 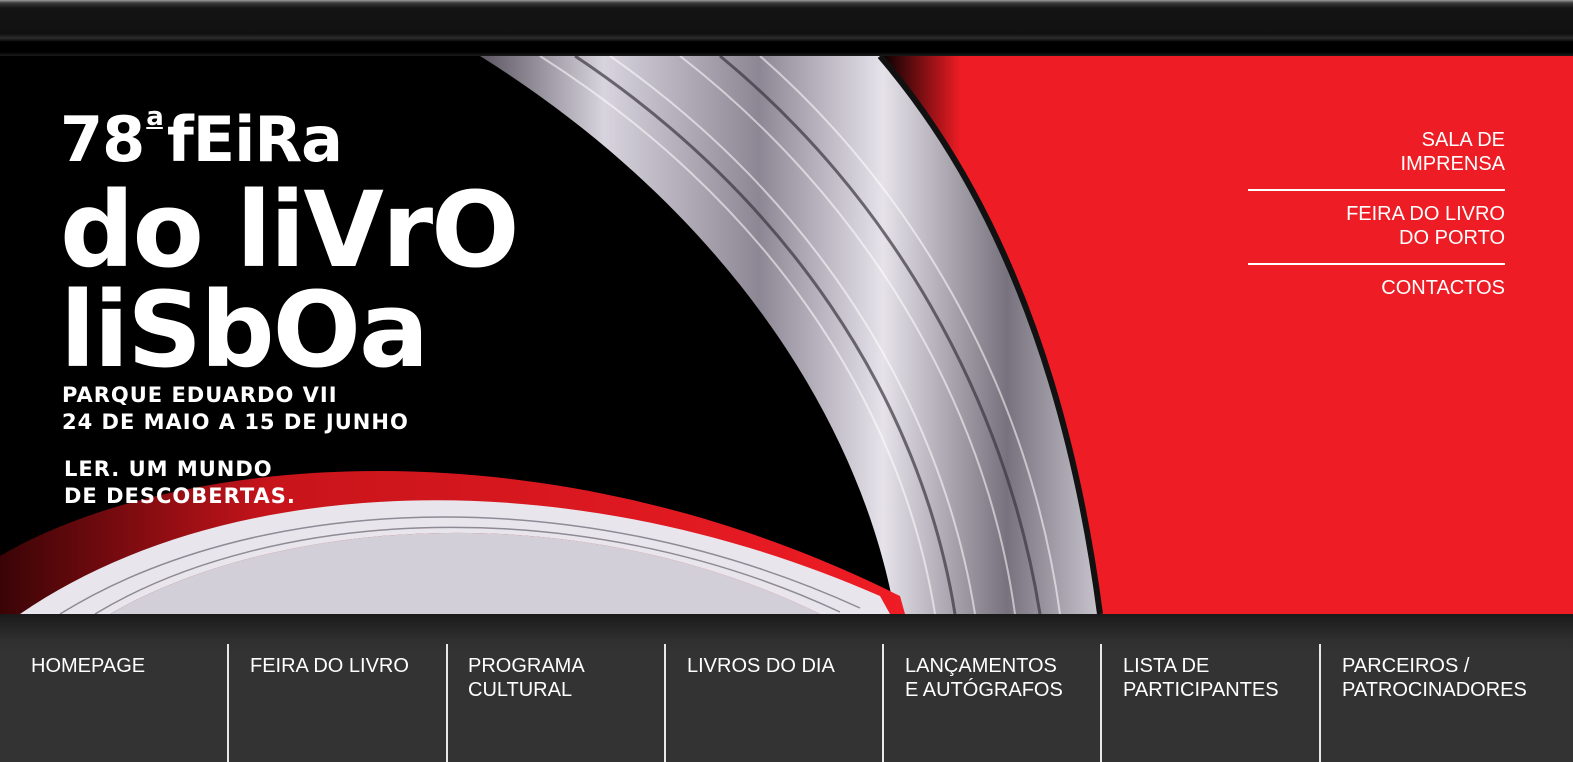 What do you see at coordinates (777, 703) in the screenshot?
I see `nav-item-books-of-the-day: LIVROS DO DIA` at bounding box center [777, 703].